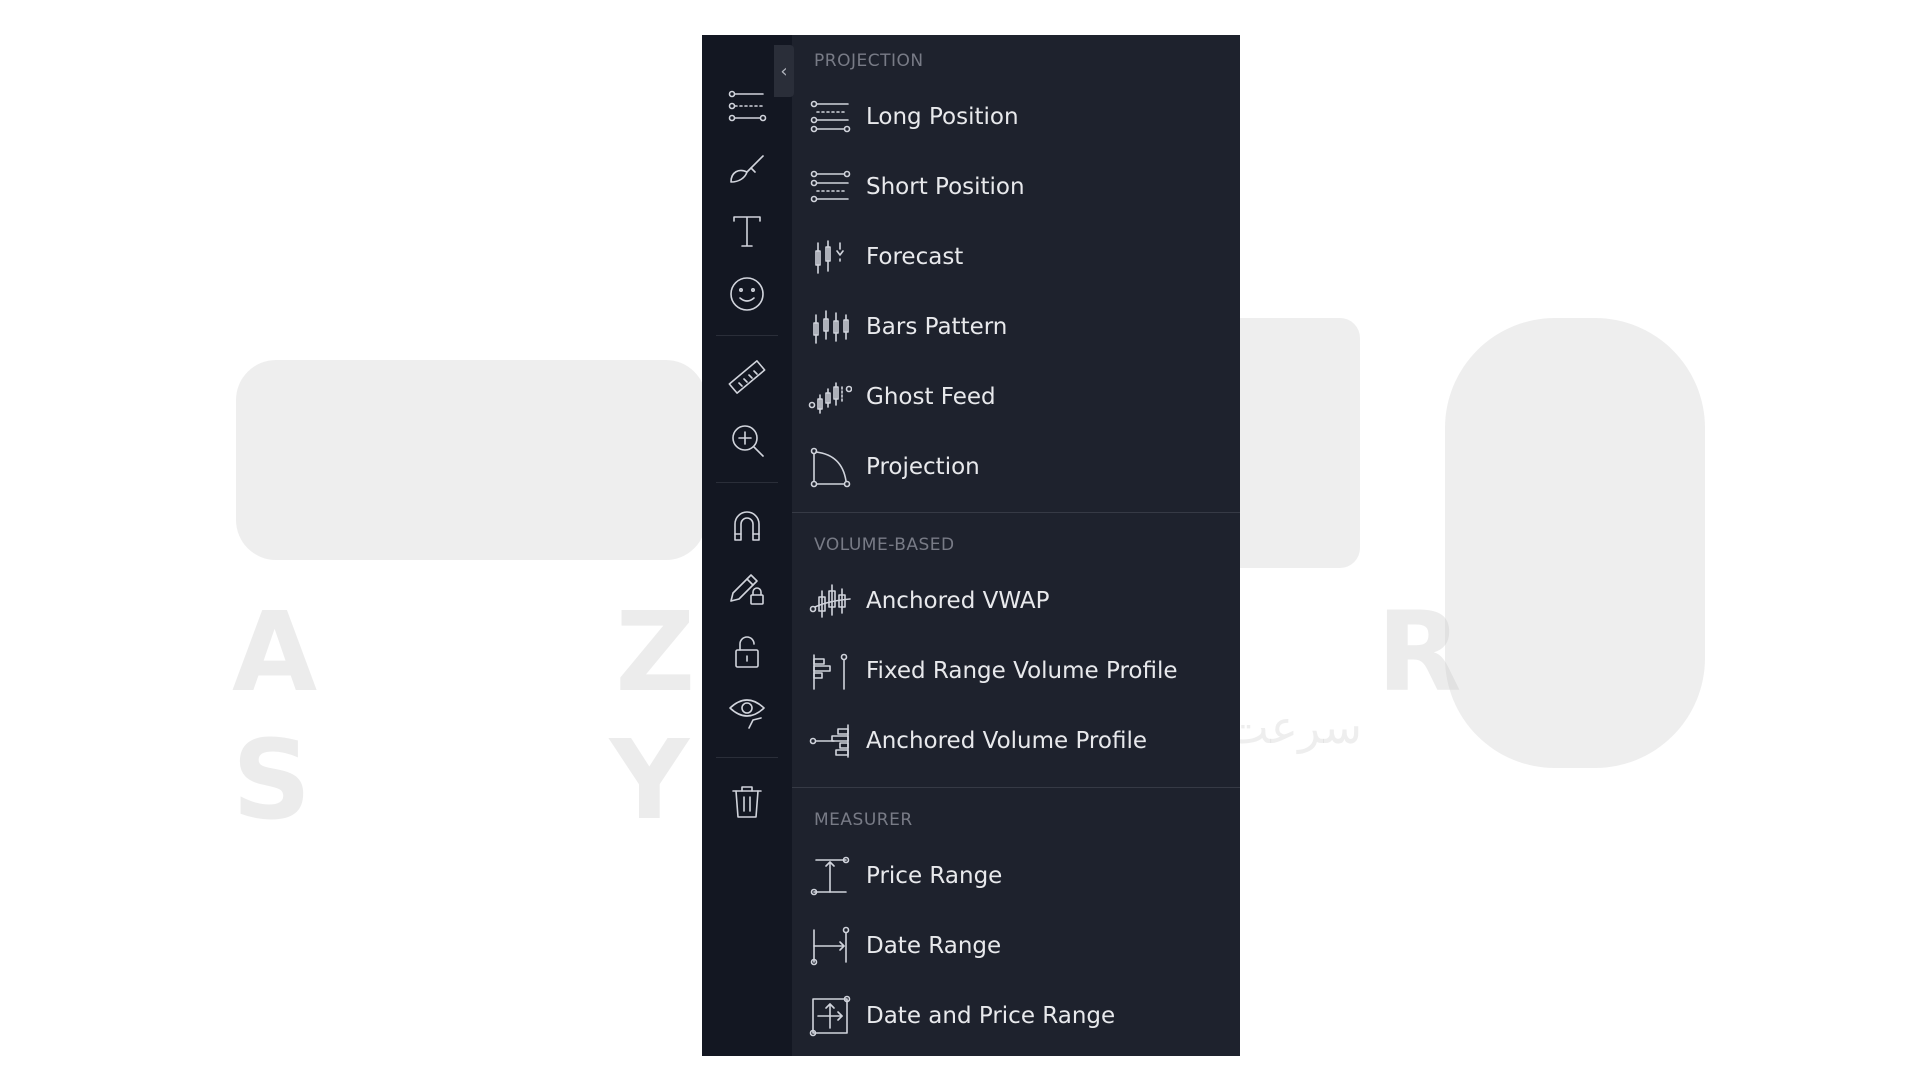 The width and height of the screenshot is (1920, 1080). Describe the element at coordinates (1016, 876) in the screenshot. I see `menu-item-price-range: Price Range` at that location.